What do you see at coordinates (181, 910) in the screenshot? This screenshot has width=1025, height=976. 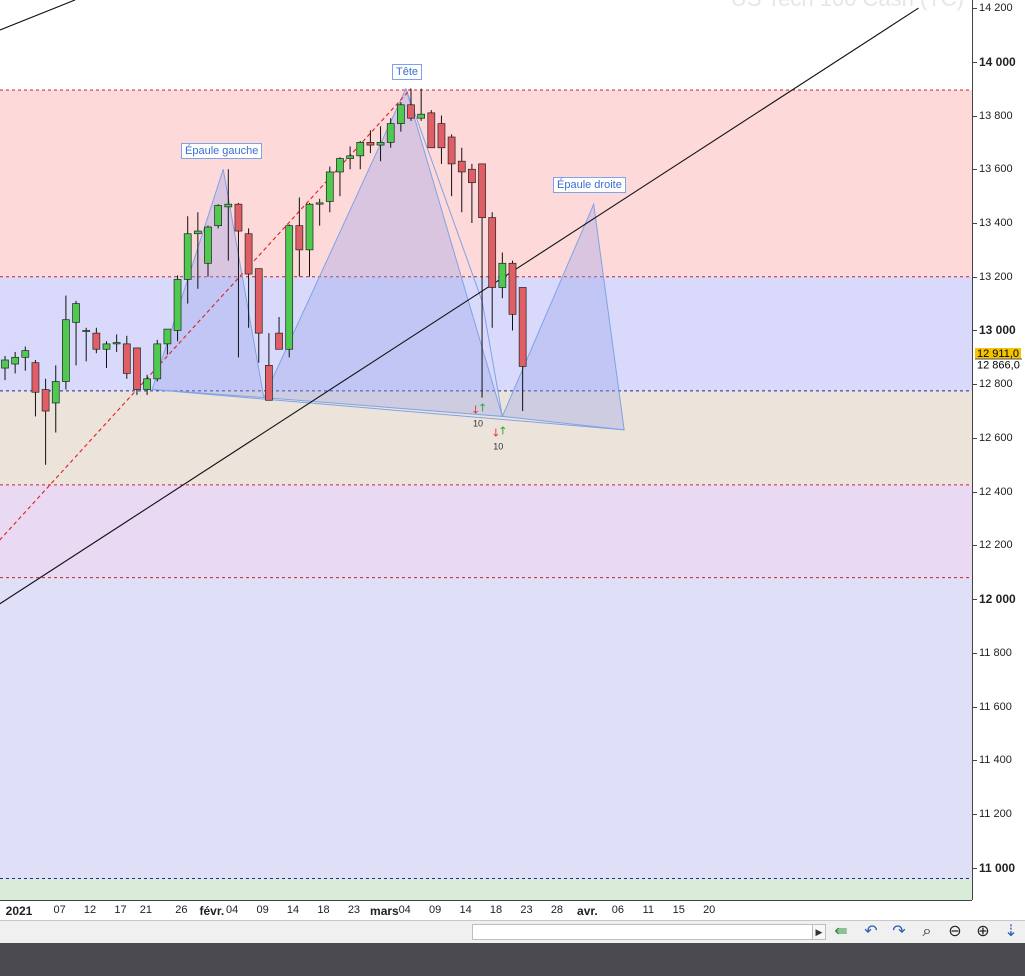 I see `time-tick-label: 26` at bounding box center [181, 910].